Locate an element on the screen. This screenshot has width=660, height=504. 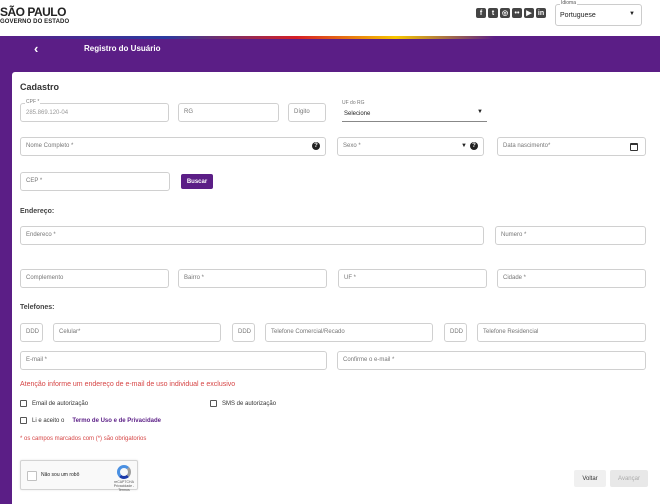
cpf-value: 285.869.120-04 is located at coordinates (47, 113).